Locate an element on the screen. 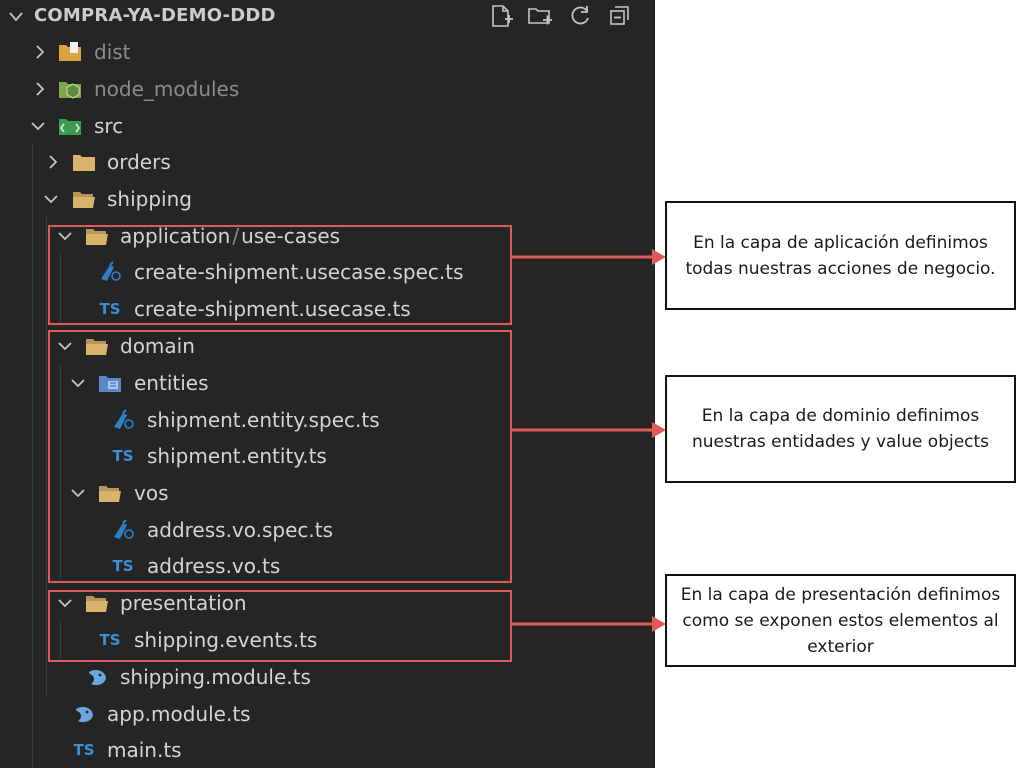 This screenshot has width=1024, height=768. folder-src-icon is located at coordinates (70, 127).